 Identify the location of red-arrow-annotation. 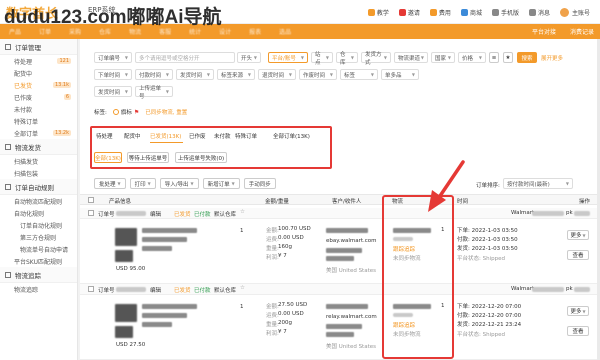
(446, 186).